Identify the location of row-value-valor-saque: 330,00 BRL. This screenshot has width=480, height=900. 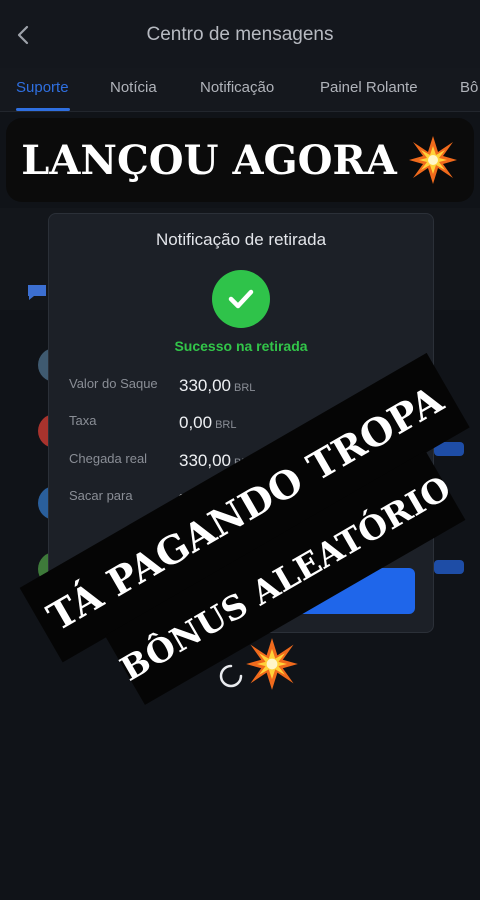
(217, 386).